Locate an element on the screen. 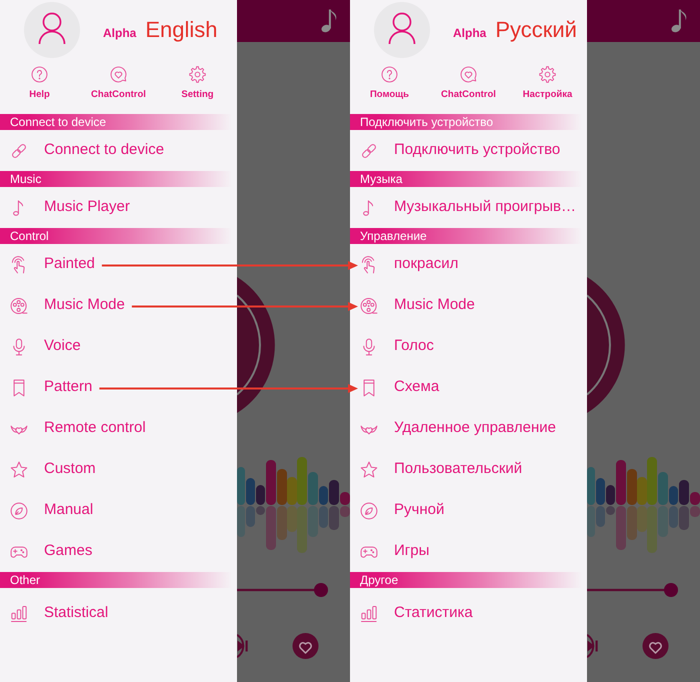 The width and height of the screenshot is (700, 682). menu-item: Схема is located at coordinates (468, 387).